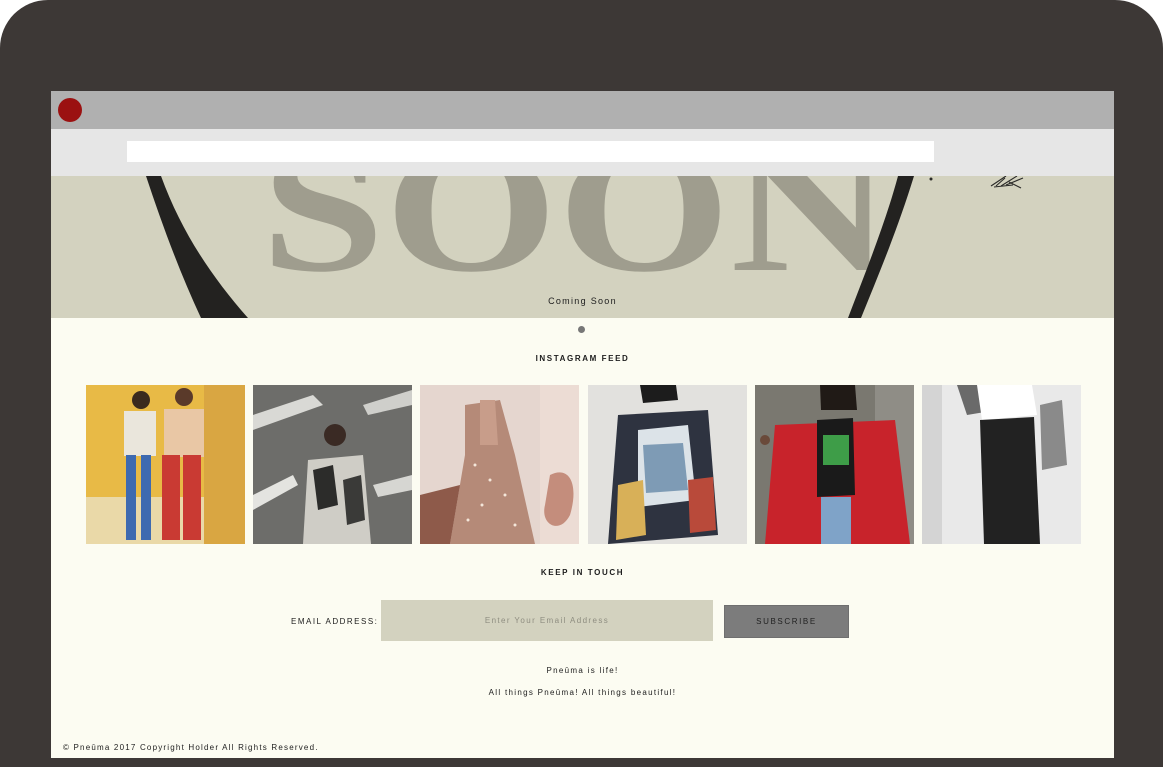 The height and width of the screenshot is (767, 1163). What do you see at coordinates (582, 358) in the screenshot?
I see `instagram-section-title: INSTAGRAM FEED` at bounding box center [582, 358].